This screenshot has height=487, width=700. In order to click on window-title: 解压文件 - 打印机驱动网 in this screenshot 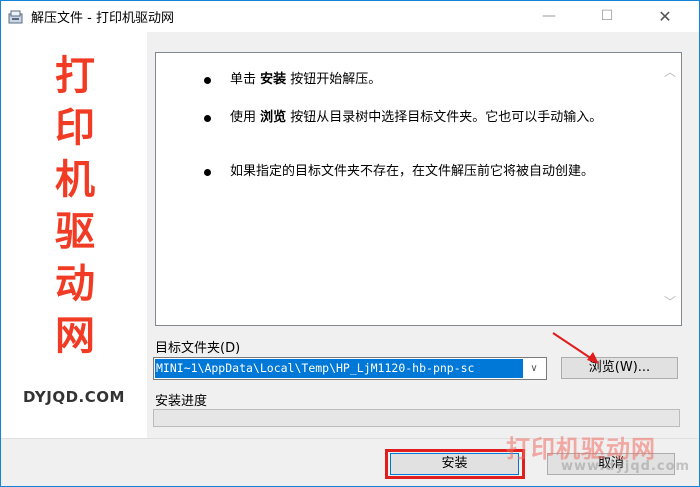, I will do `click(102, 18)`.